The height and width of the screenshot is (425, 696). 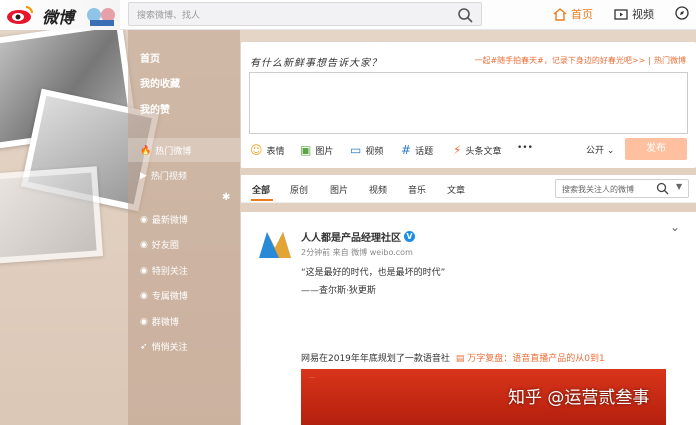 What do you see at coordinates (338, 291) in the screenshot?
I see `post-text-line: ——查尔斯·狄更斯` at bounding box center [338, 291].